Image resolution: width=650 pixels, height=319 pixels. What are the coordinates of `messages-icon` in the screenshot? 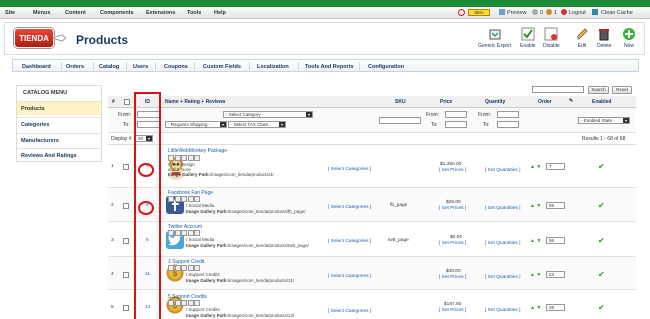 It's located at (535, 12).